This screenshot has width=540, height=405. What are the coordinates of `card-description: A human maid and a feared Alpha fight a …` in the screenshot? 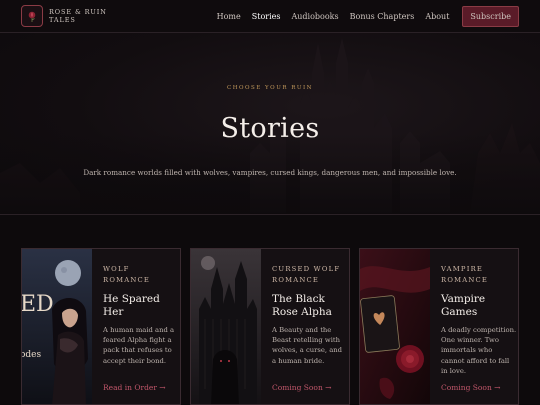 It's located at (139, 345).